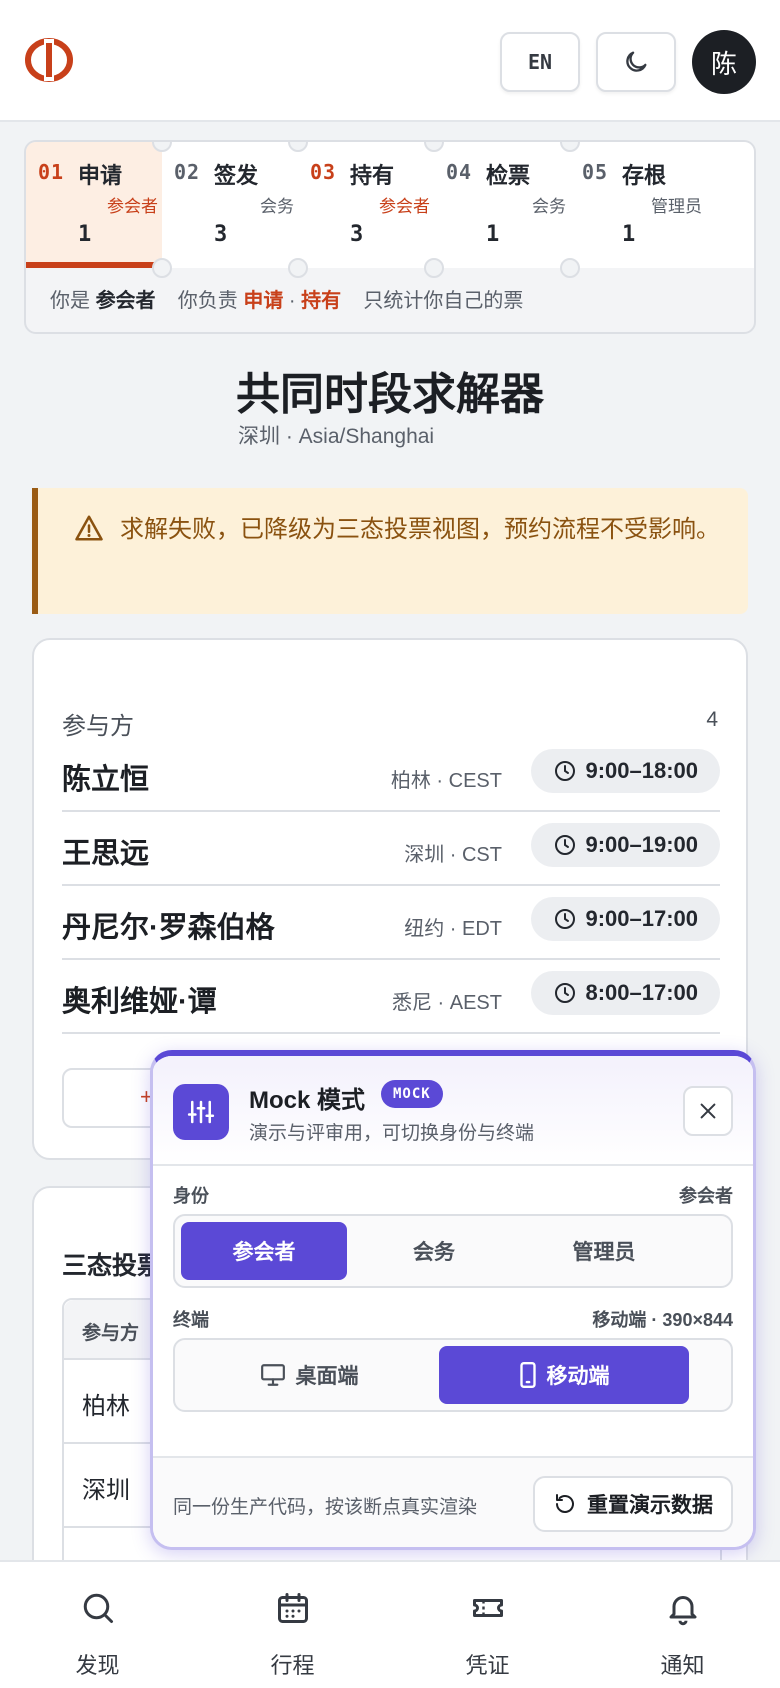 Image resolution: width=780 pixels, height=1688 pixels. I want to click on theme-toggle-button, so click(636, 62).